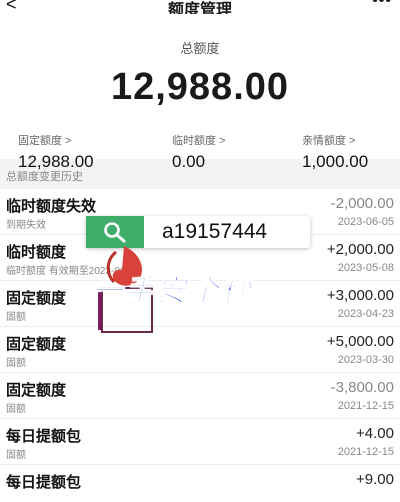  What do you see at coordinates (200, 396) in the screenshot?
I see `history-row: 固定额度 固额 -3,800.00 2021-12-15` at bounding box center [200, 396].